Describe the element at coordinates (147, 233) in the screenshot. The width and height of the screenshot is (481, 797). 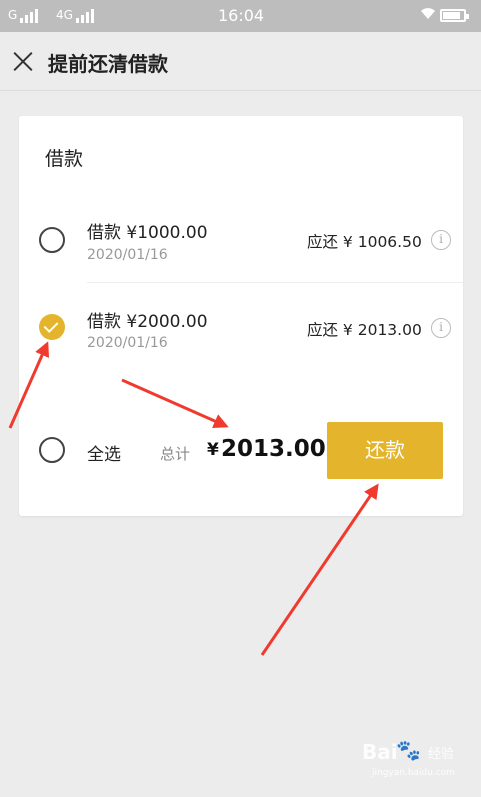
I see `loan-title: 借款 ¥1000.00` at that location.